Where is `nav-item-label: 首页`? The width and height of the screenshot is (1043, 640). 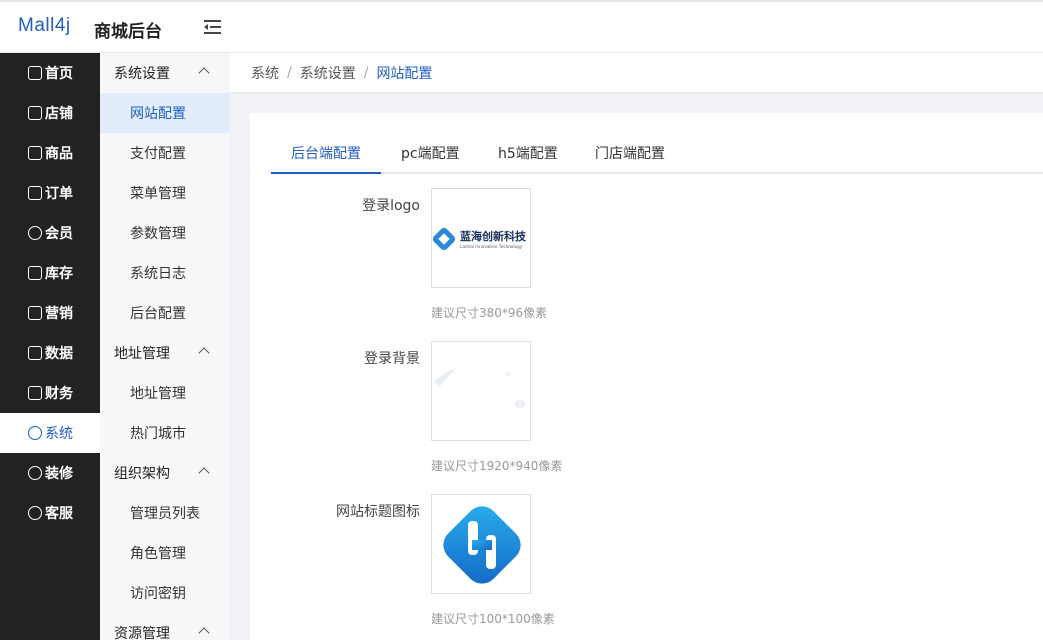
nav-item-label: 首页 is located at coordinates (59, 74).